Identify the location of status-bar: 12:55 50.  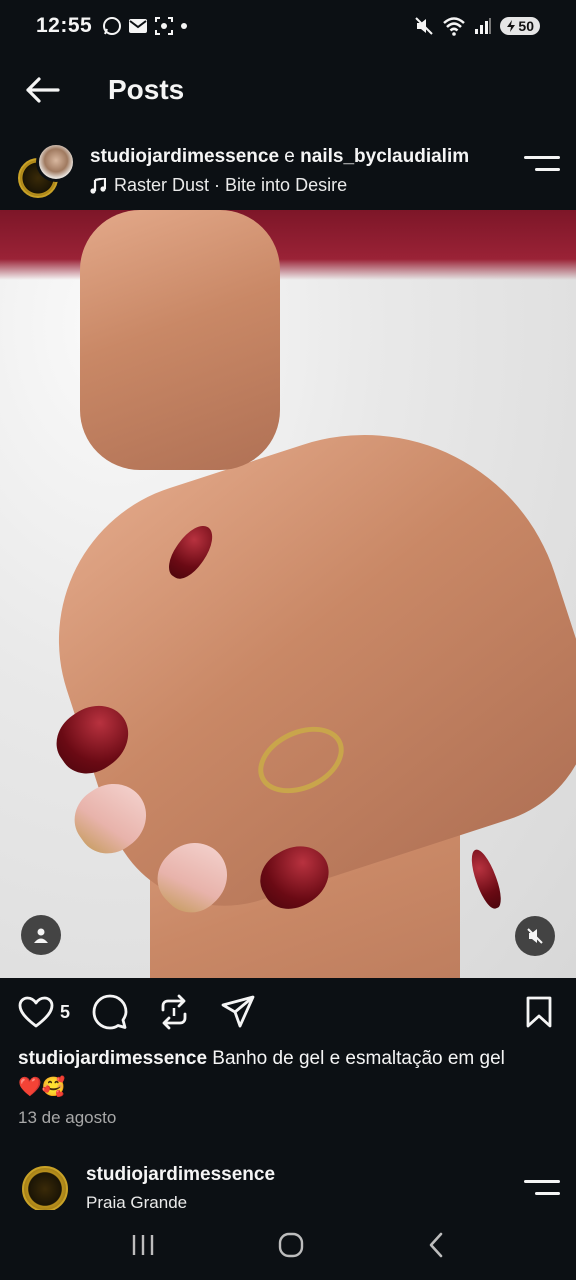
(288, 26).